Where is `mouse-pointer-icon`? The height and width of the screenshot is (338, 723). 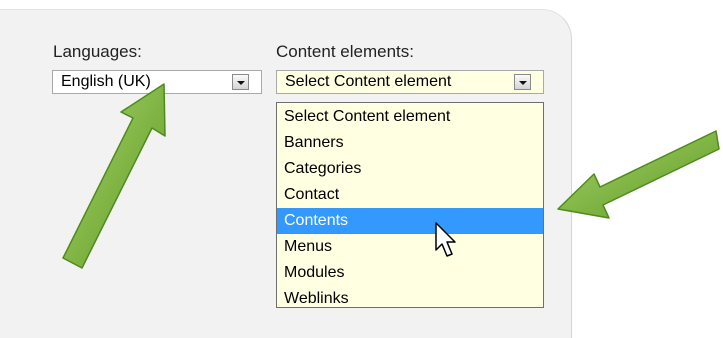
mouse-pointer-icon is located at coordinates (445, 239).